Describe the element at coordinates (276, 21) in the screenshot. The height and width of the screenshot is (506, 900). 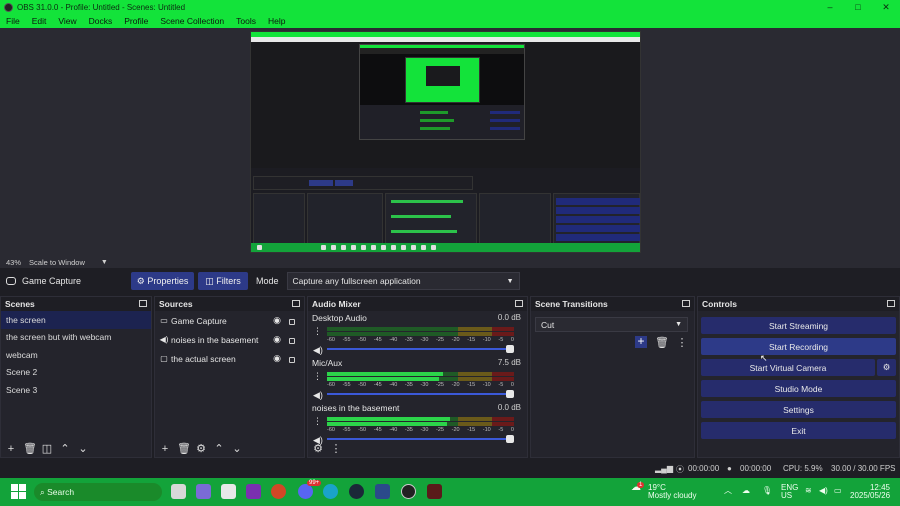
I see `menu-help: Help` at that location.